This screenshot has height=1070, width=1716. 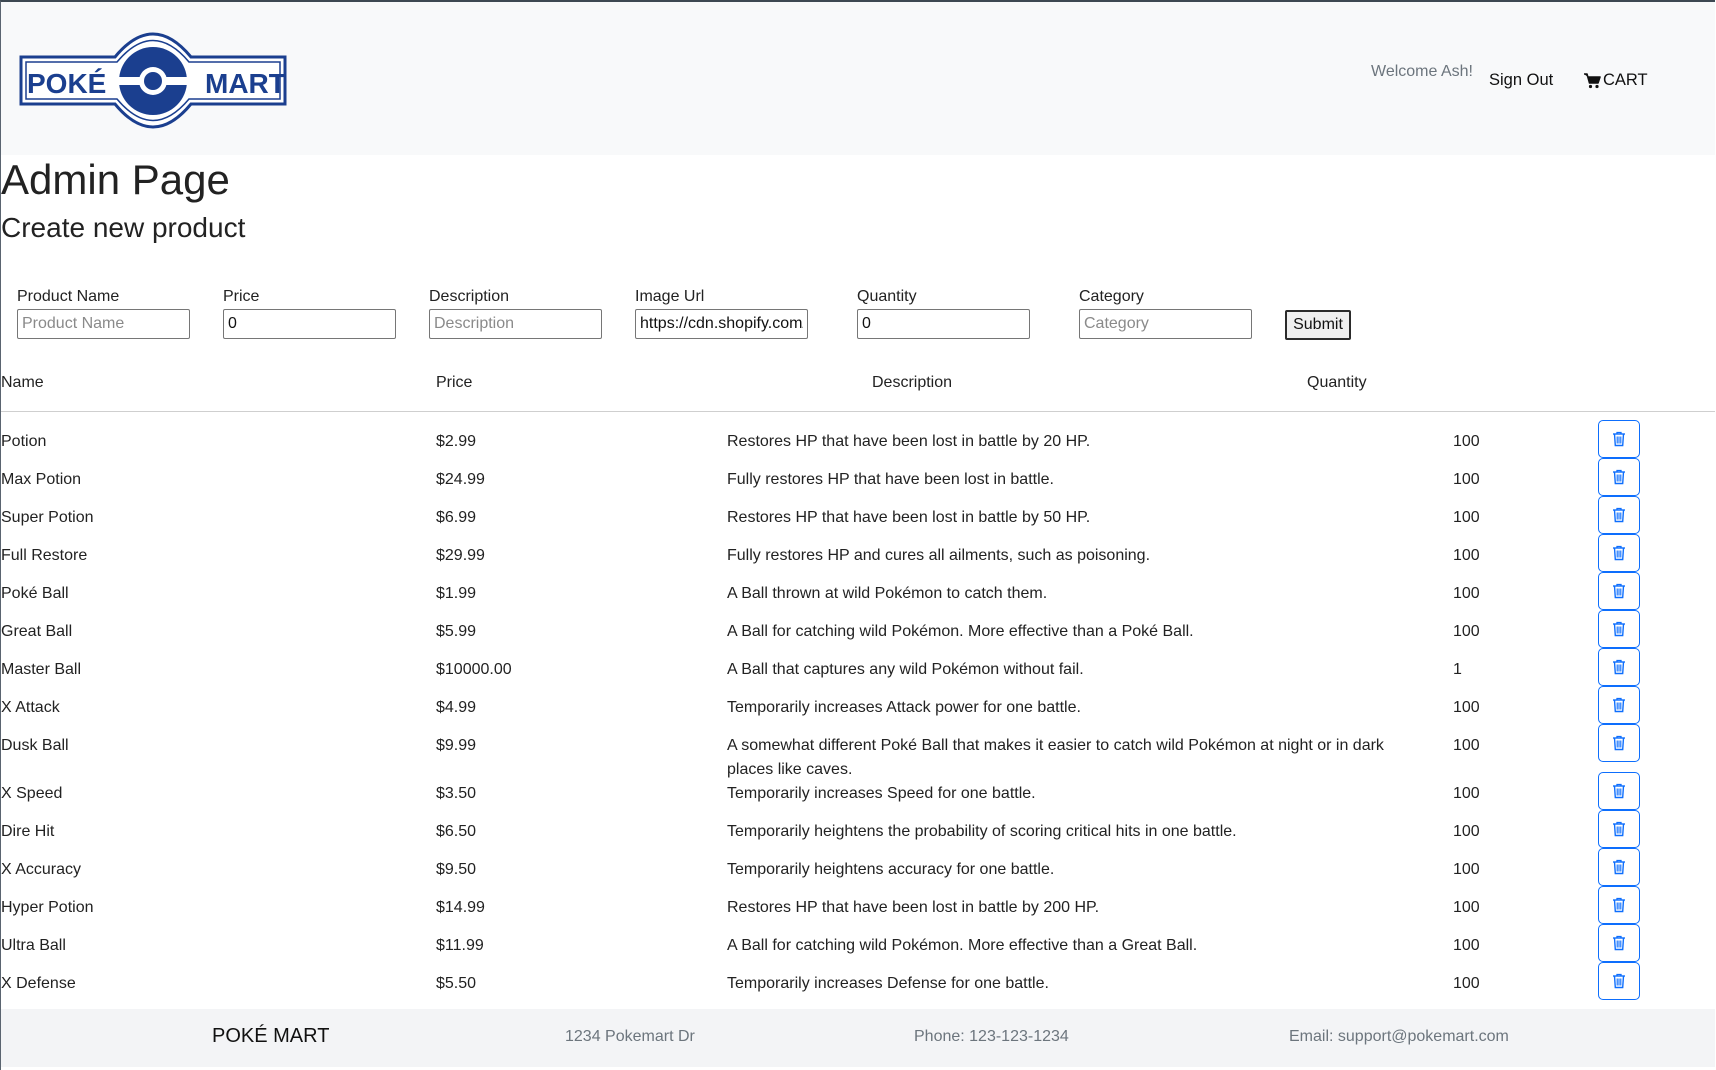 I want to click on product-name-cell: Great Ball, so click(x=37, y=631).